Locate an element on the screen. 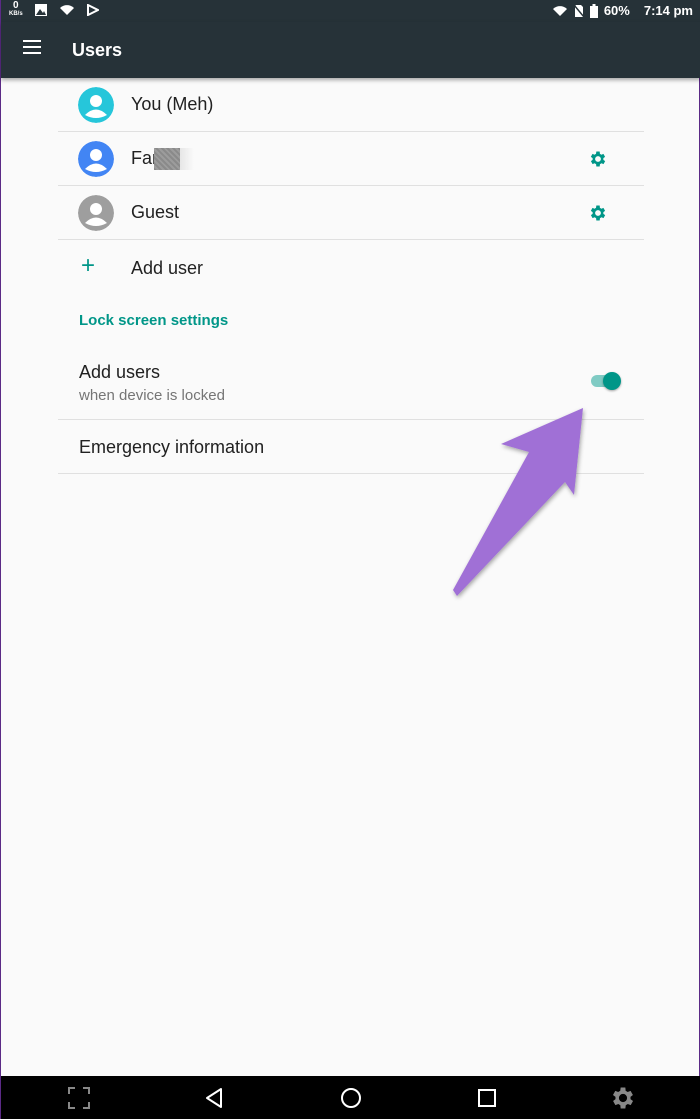 This screenshot has height=1119, width=700. back-icon is located at coordinates (215, 1098).